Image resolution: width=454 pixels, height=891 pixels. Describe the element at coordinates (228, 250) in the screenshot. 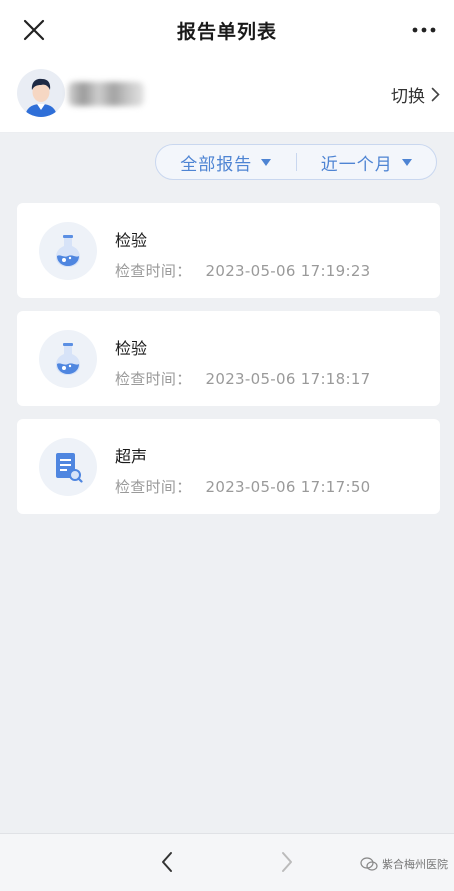

I see `report-card: 检验 检查时间： 2023-05-06 17:19:23` at that location.